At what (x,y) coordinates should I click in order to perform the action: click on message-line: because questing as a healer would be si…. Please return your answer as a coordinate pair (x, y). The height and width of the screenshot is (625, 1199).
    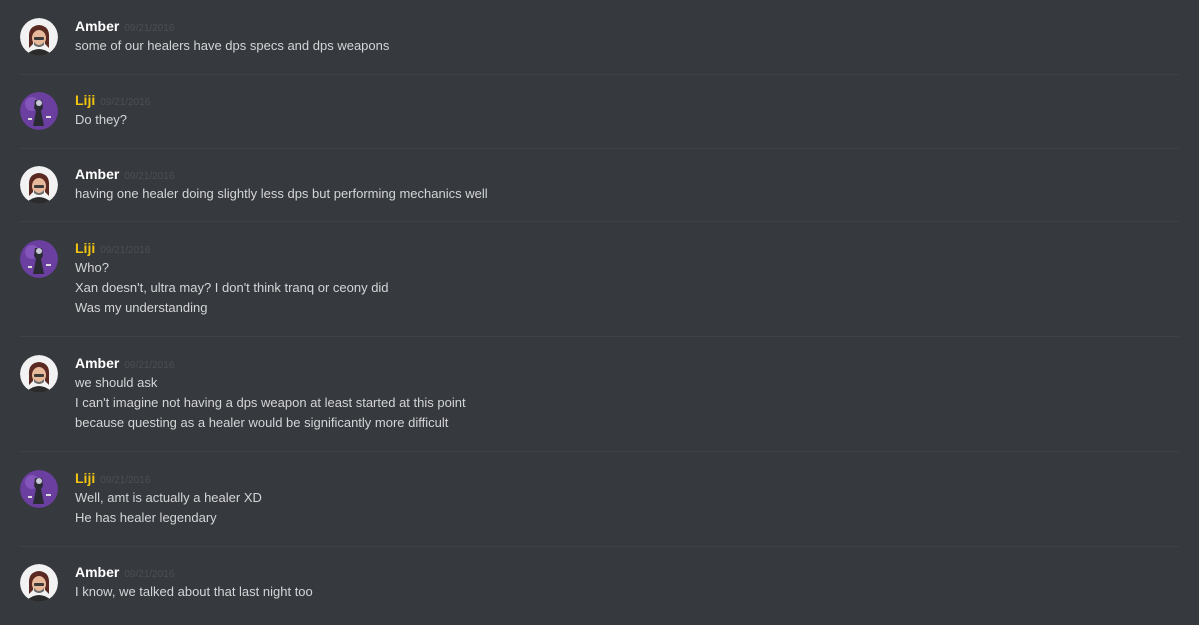
    Looking at the image, I should click on (262, 422).